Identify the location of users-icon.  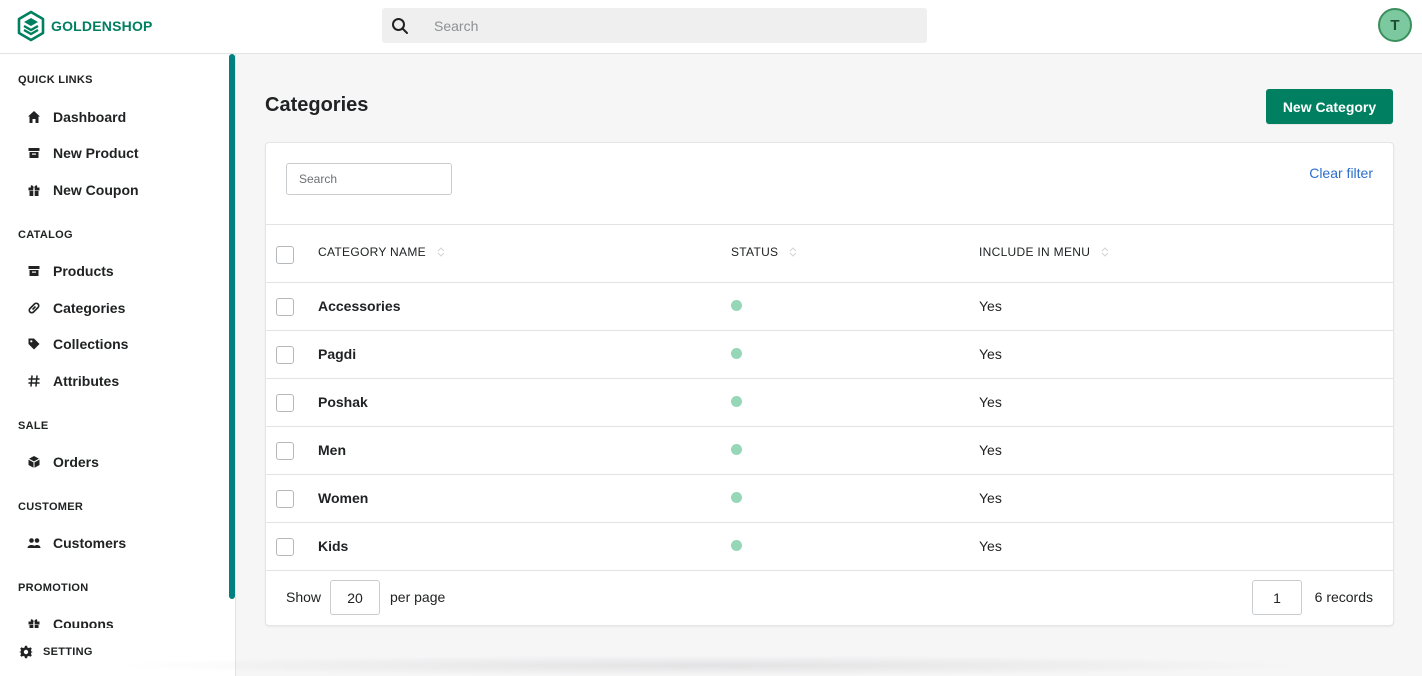
(34, 543).